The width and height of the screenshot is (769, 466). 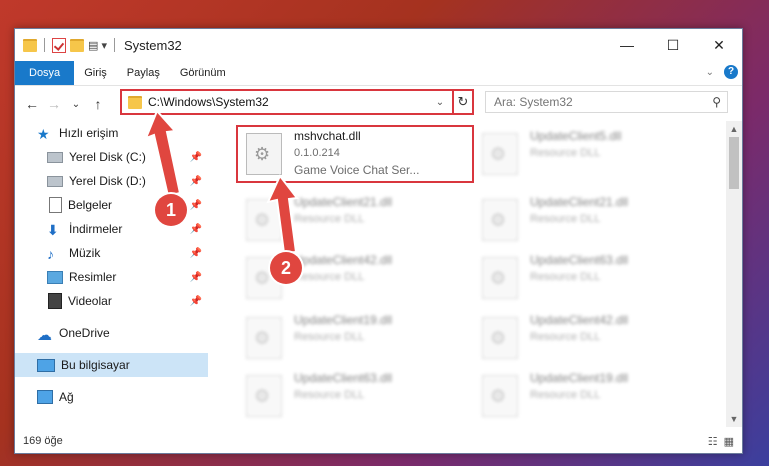 What do you see at coordinates (111, 133) in the screenshot?
I see `sidebar-item-quick-access: ★ Hızlı erişim` at bounding box center [111, 133].